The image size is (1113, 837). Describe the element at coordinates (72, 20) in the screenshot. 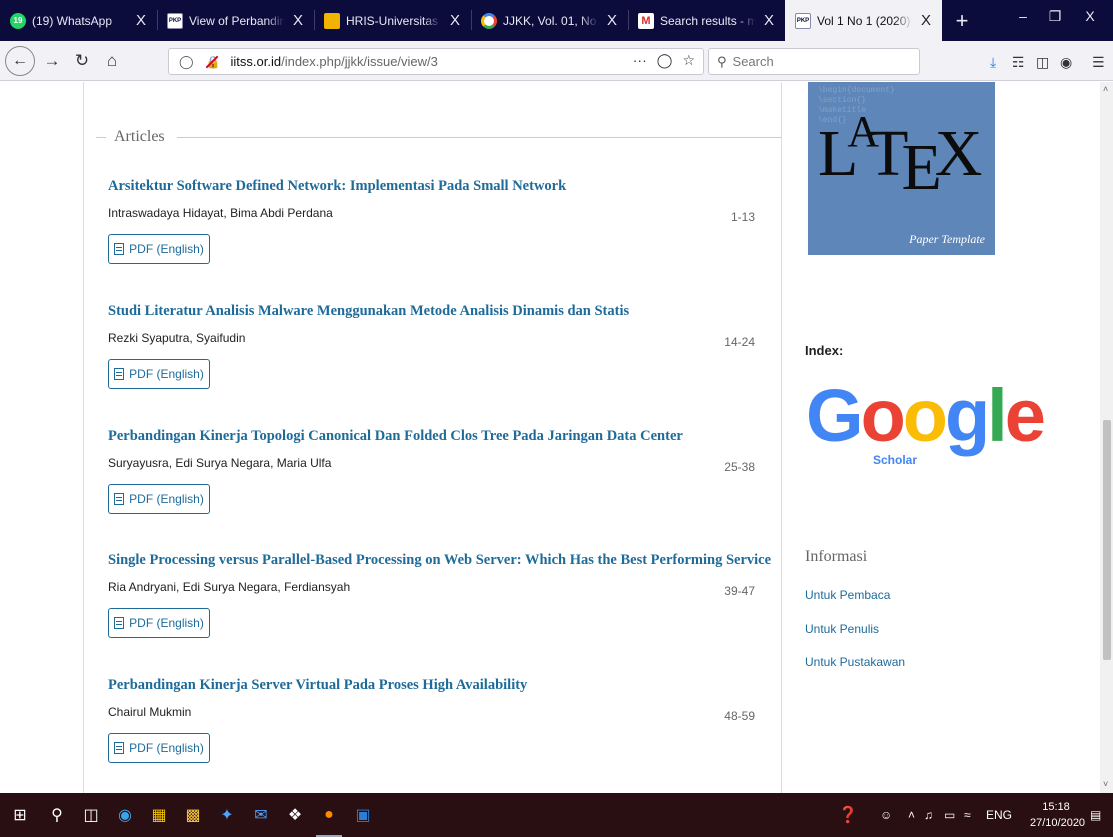

I see `tab-title: (19) WhatsApp` at that location.